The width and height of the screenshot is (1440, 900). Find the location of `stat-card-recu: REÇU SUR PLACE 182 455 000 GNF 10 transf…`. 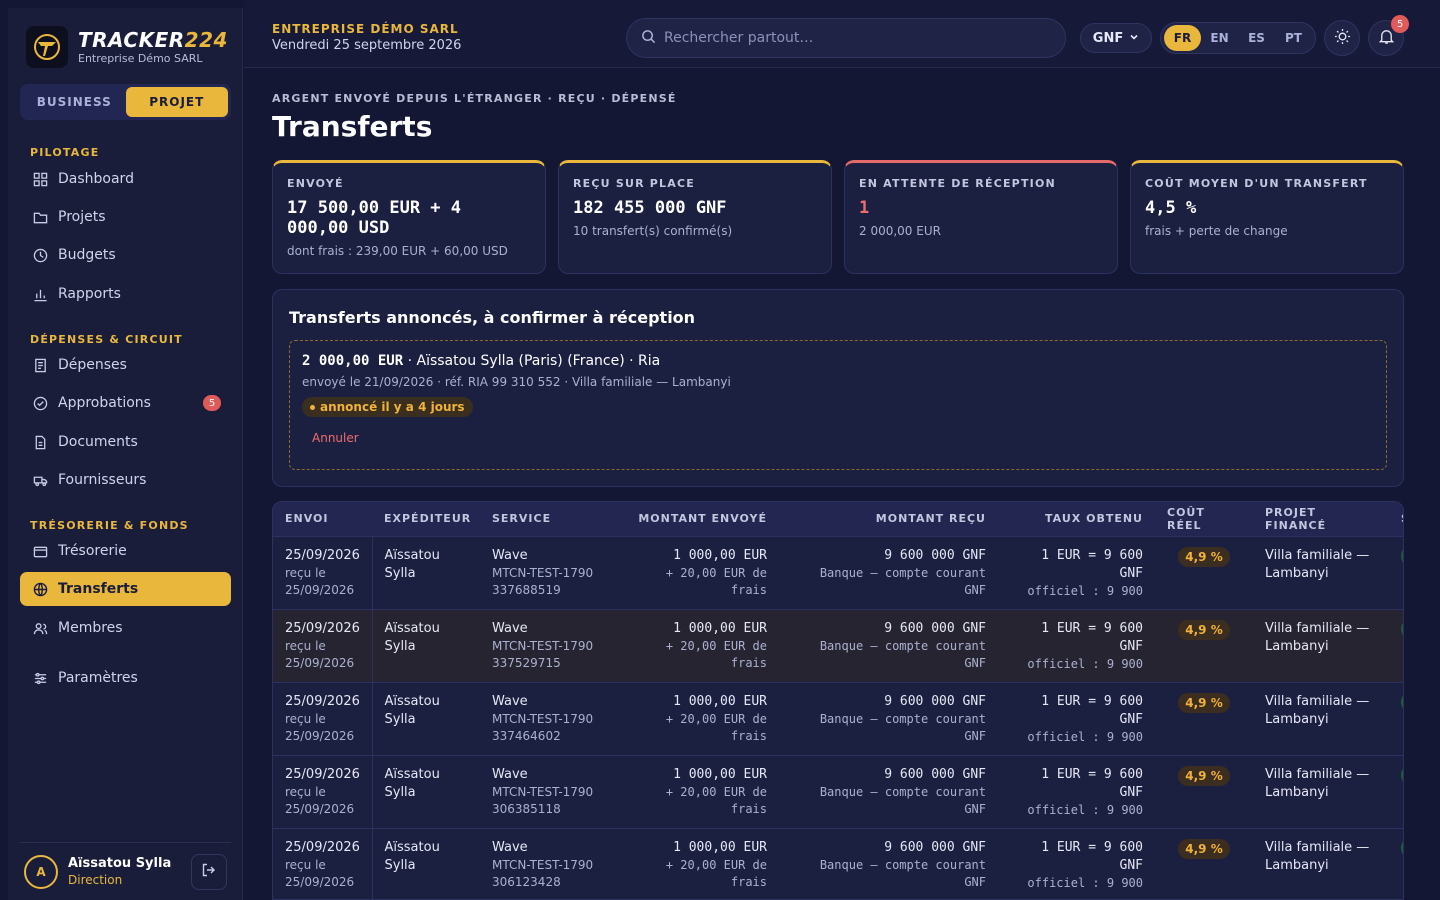

stat-card-recu: REÇU SUR PLACE 182 455 000 GNF 10 transf… is located at coordinates (695, 217).